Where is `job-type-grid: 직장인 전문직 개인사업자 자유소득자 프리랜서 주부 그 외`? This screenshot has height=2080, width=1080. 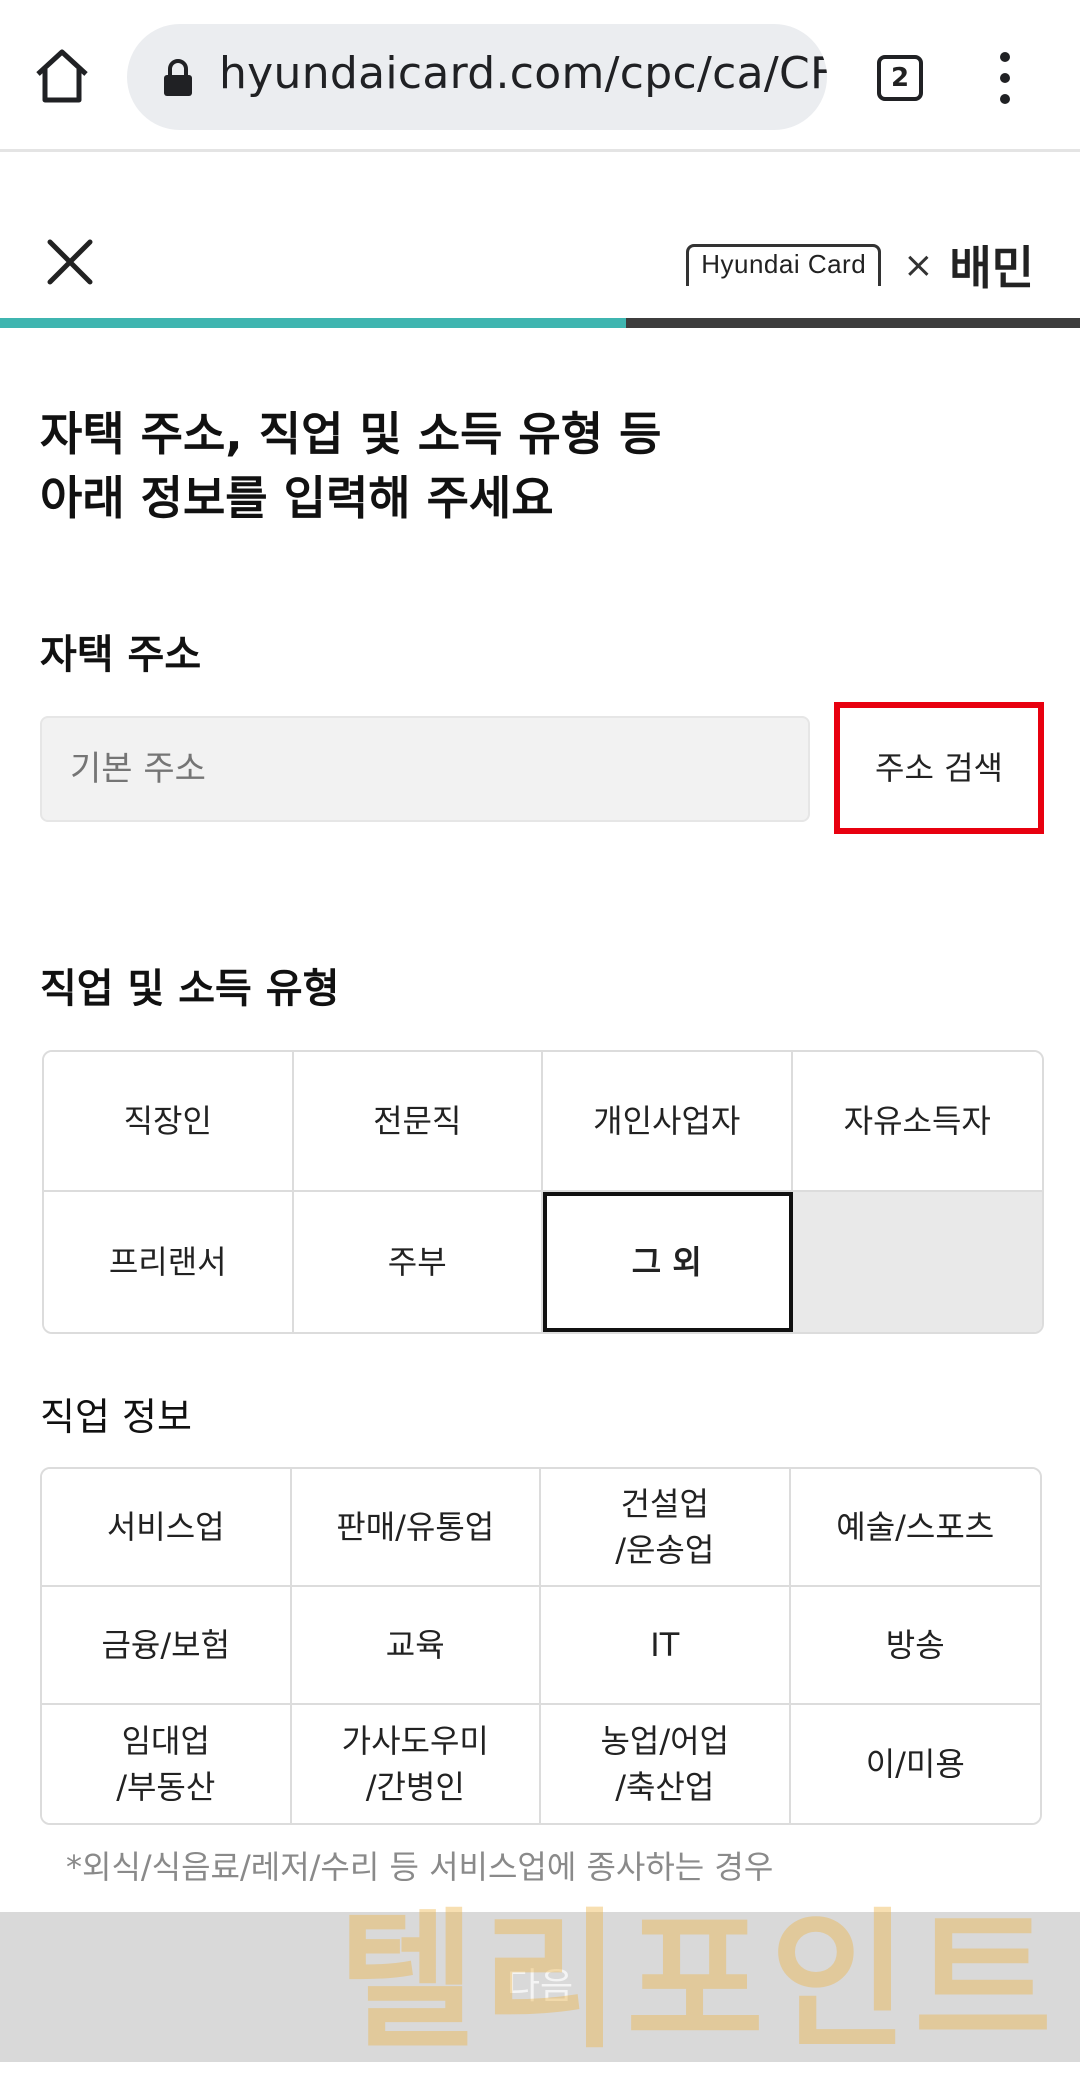 job-type-grid: 직장인 전문직 개인사업자 자유소득자 프리랜서 주부 그 외 is located at coordinates (543, 1192).